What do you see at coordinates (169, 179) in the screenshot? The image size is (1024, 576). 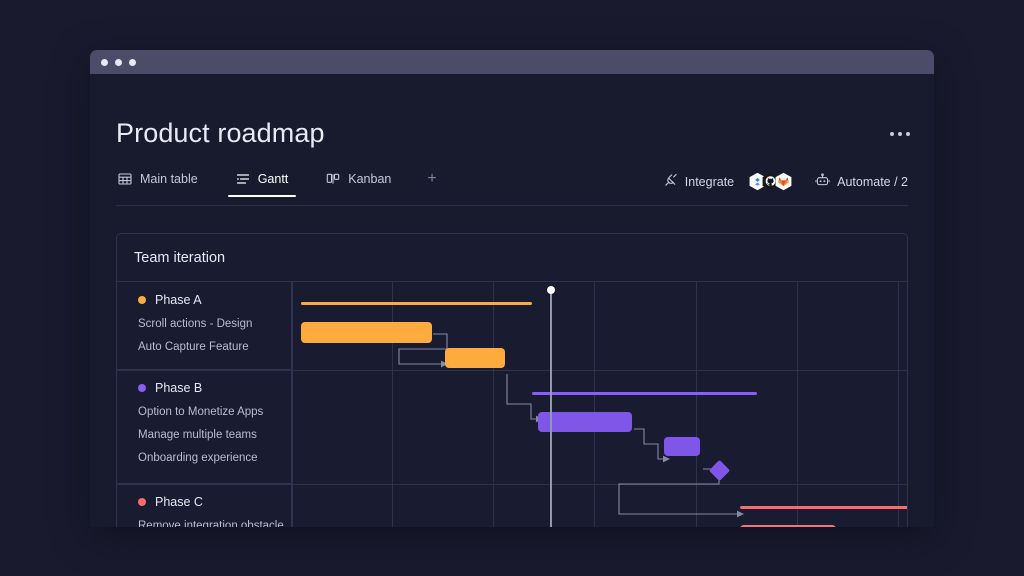 I see `tab-label: Main table` at bounding box center [169, 179].